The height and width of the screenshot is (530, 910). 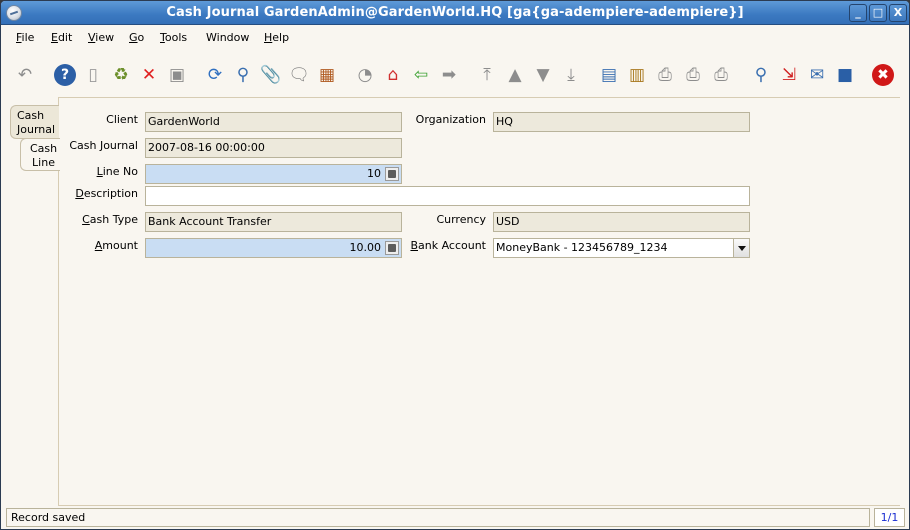 I want to click on home-icon: ⌂, so click(x=393, y=75).